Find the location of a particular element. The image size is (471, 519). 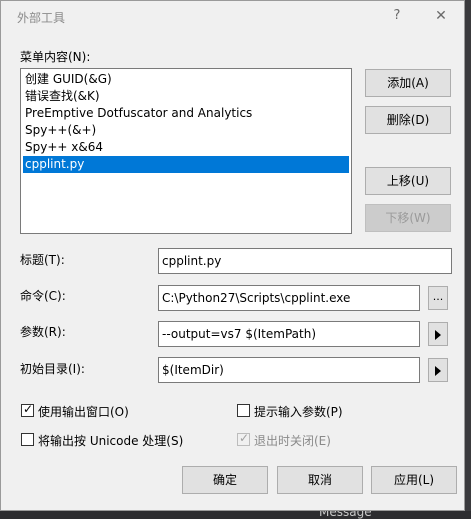

use-output-window-label: 使用输出窗口(O) is located at coordinates (83, 411).